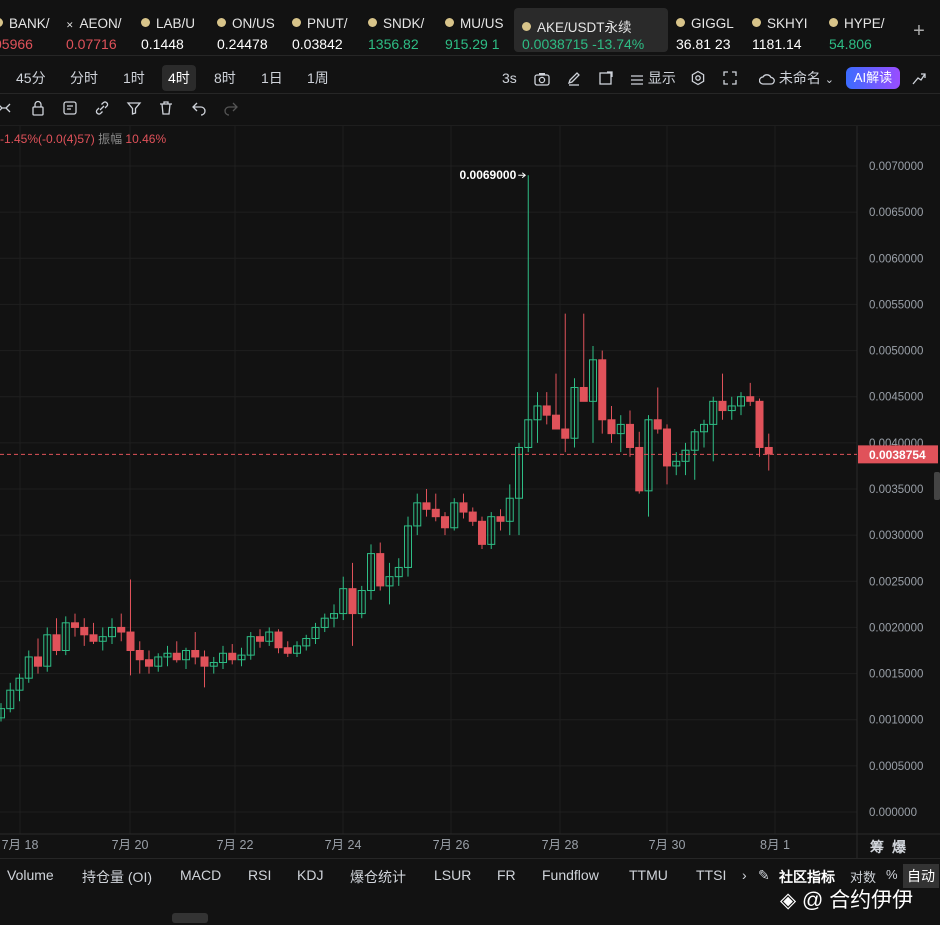 The width and height of the screenshot is (940, 925). What do you see at coordinates (661, 78) in the screenshot?
I see `display-label: 显示` at bounding box center [661, 78].